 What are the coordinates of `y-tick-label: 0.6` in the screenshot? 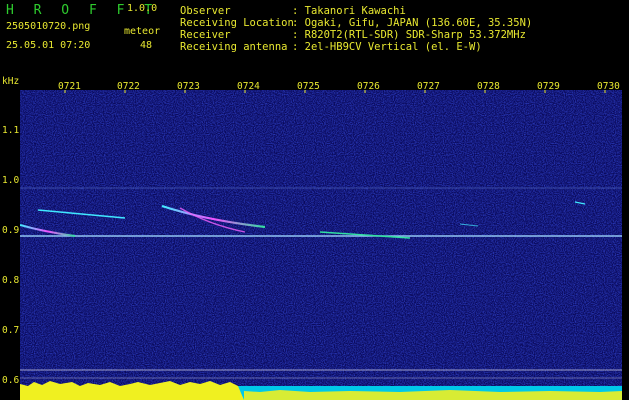 It's located at (11, 380).